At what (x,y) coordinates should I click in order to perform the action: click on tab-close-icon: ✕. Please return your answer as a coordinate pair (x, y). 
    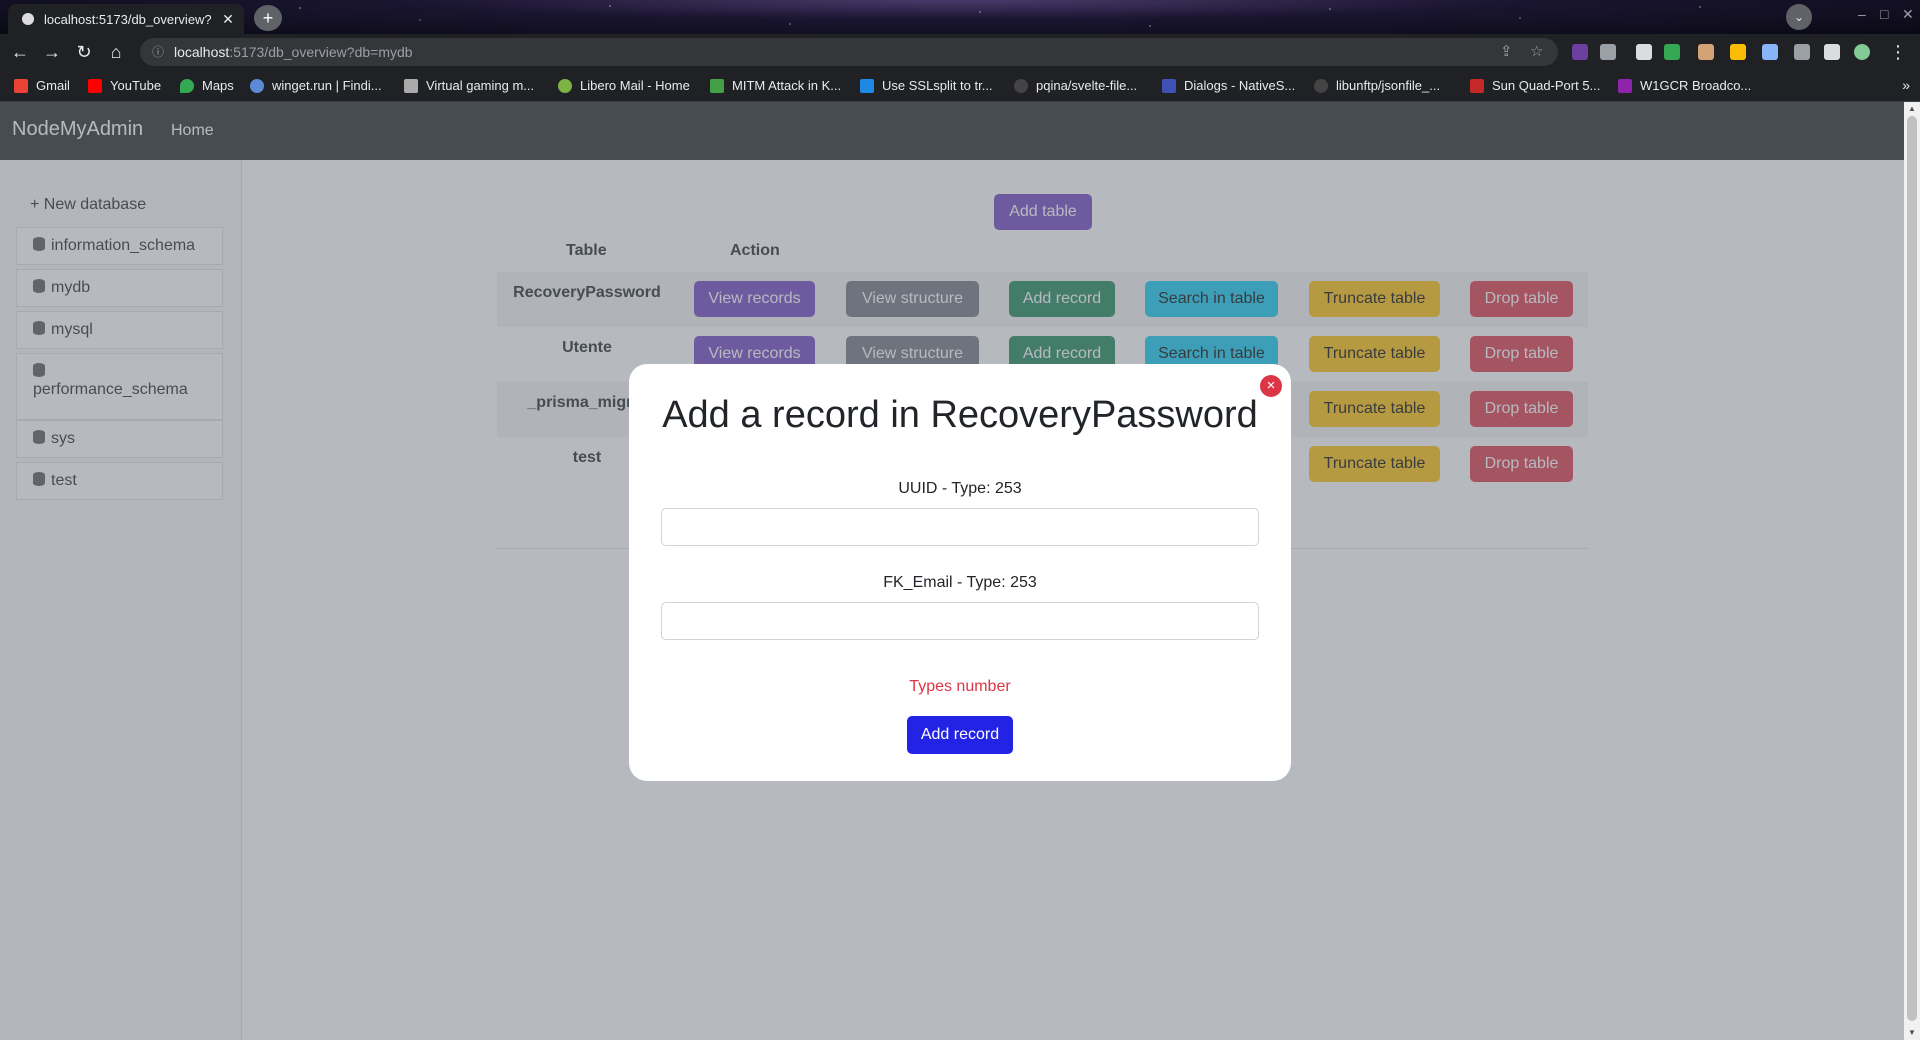
    Looking at the image, I should click on (228, 19).